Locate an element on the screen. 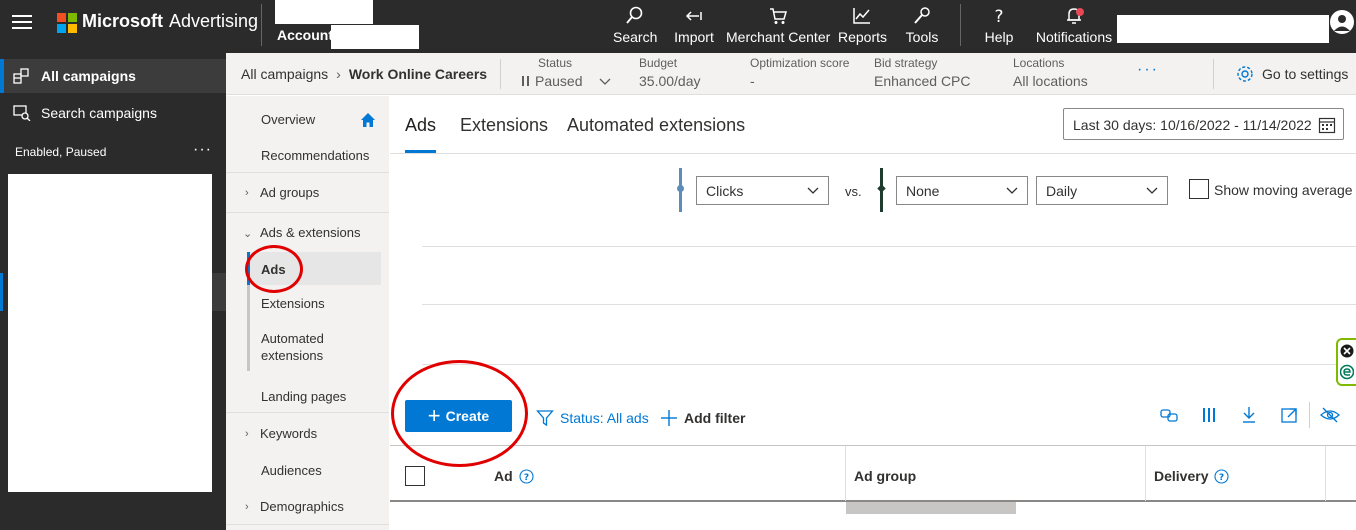 Image resolution: width=1356 pixels, height=530 pixels. horizontal-scrollbar is located at coordinates (931, 508).